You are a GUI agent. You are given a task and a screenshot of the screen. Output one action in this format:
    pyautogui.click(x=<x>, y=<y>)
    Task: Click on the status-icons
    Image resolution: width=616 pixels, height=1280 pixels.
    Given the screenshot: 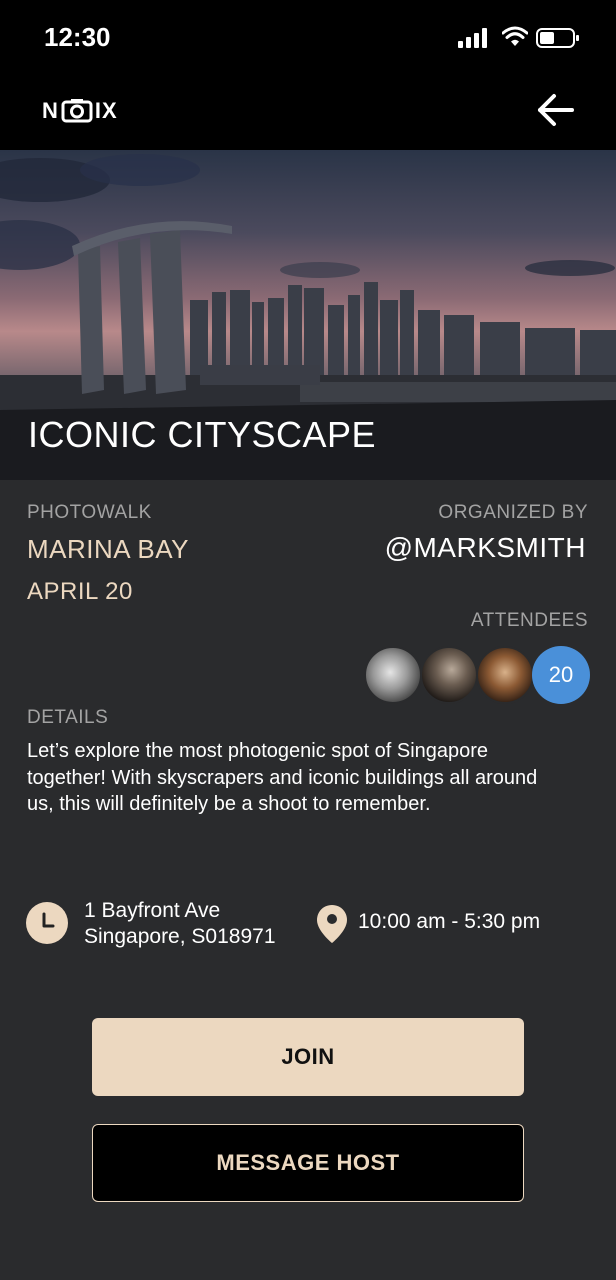 What is the action you would take?
    pyautogui.click(x=515, y=38)
    